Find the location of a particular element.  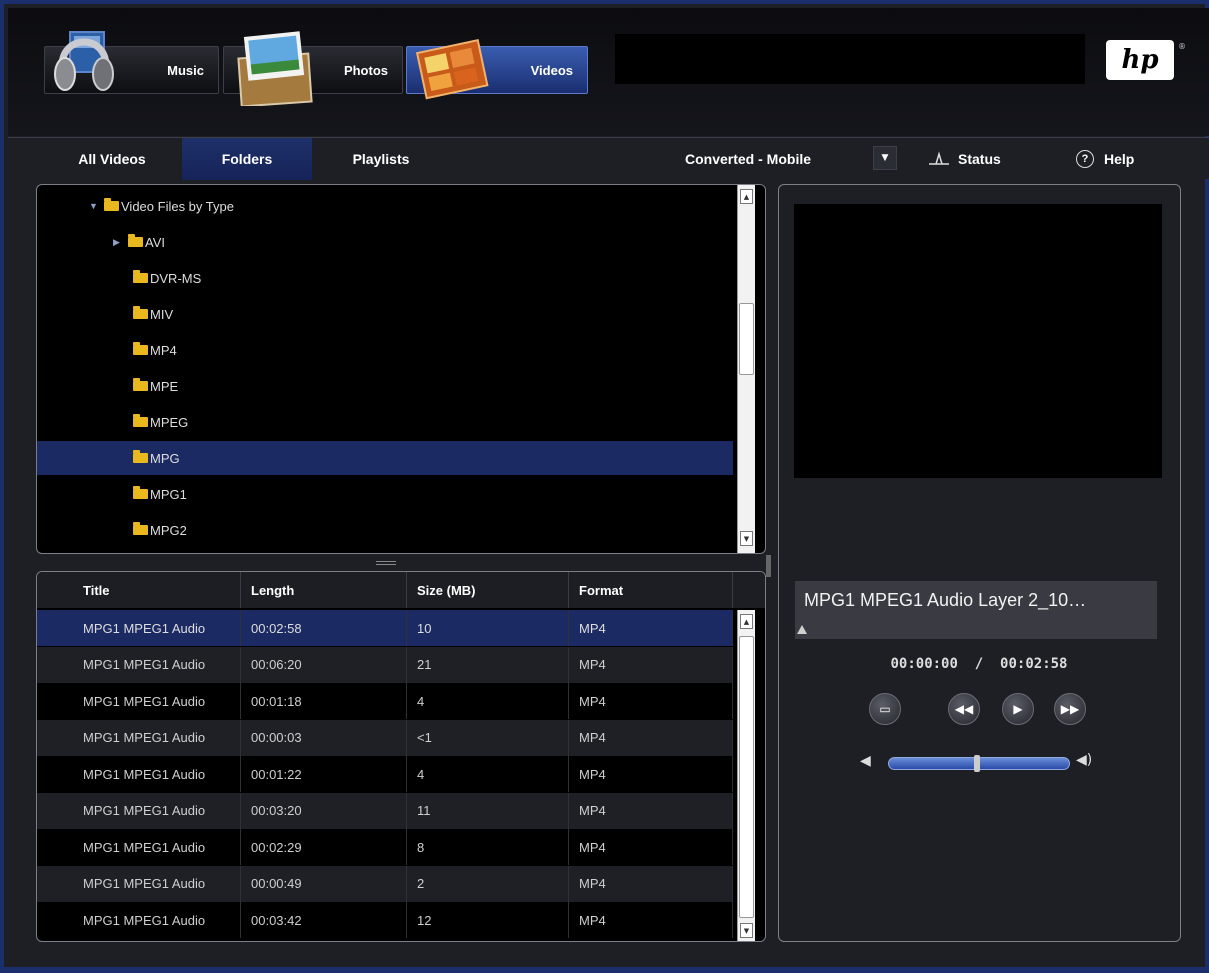

tree-item: DVR-MS is located at coordinates (385, 278).